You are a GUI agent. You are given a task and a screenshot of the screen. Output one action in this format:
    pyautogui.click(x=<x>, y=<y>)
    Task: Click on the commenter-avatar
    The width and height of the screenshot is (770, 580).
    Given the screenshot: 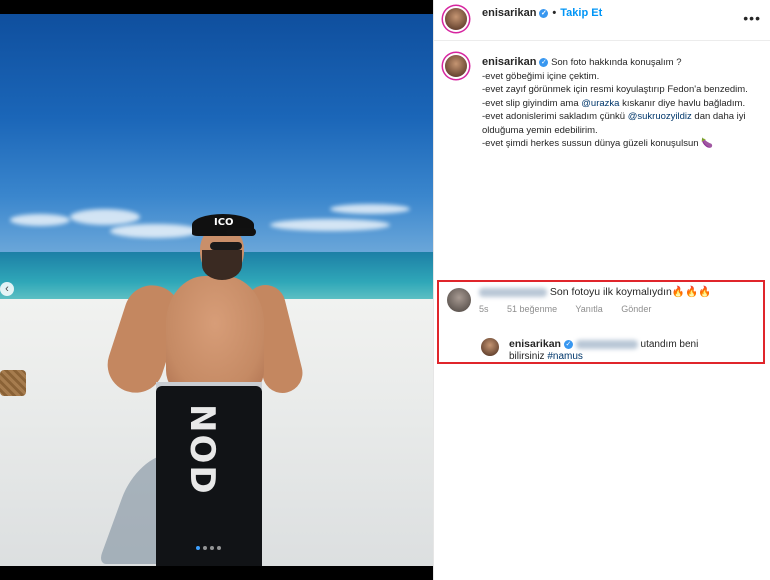 What is the action you would take?
    pyautogui.click(x=459, y=300)
    